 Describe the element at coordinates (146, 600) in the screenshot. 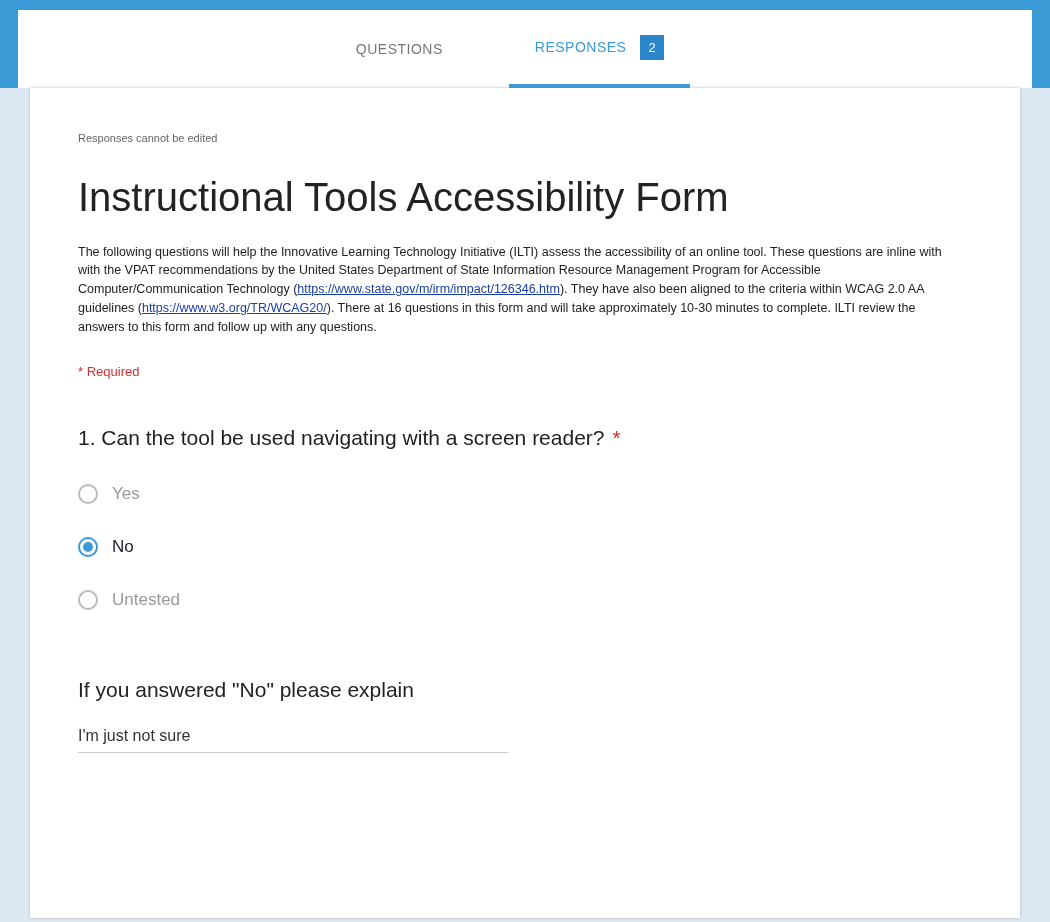

I see `option-label: Untested` at that location.